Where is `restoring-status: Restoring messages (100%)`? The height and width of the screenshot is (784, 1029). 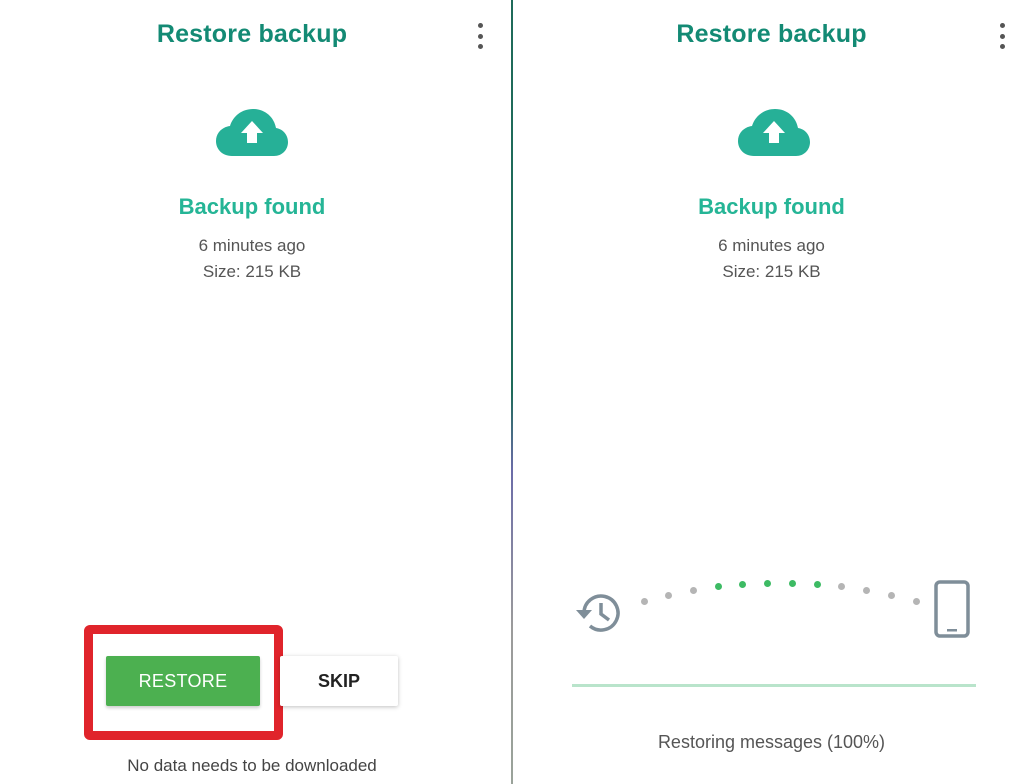
restoring-status: Restoring messages (100%) is located at coordinates (771, 742).